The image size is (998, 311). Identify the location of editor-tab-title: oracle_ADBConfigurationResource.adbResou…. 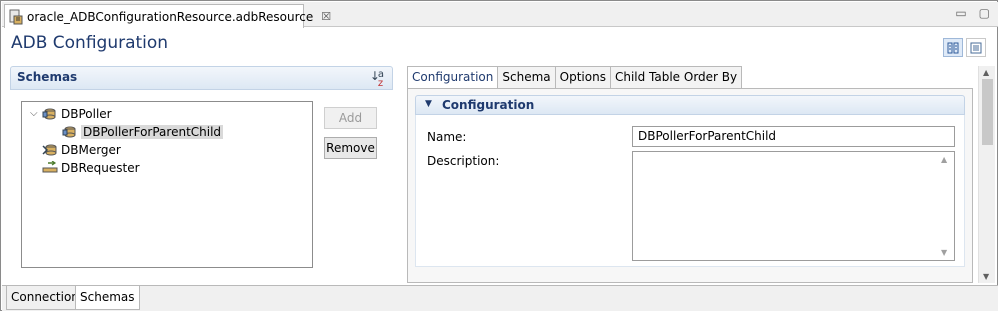
(170, 16).